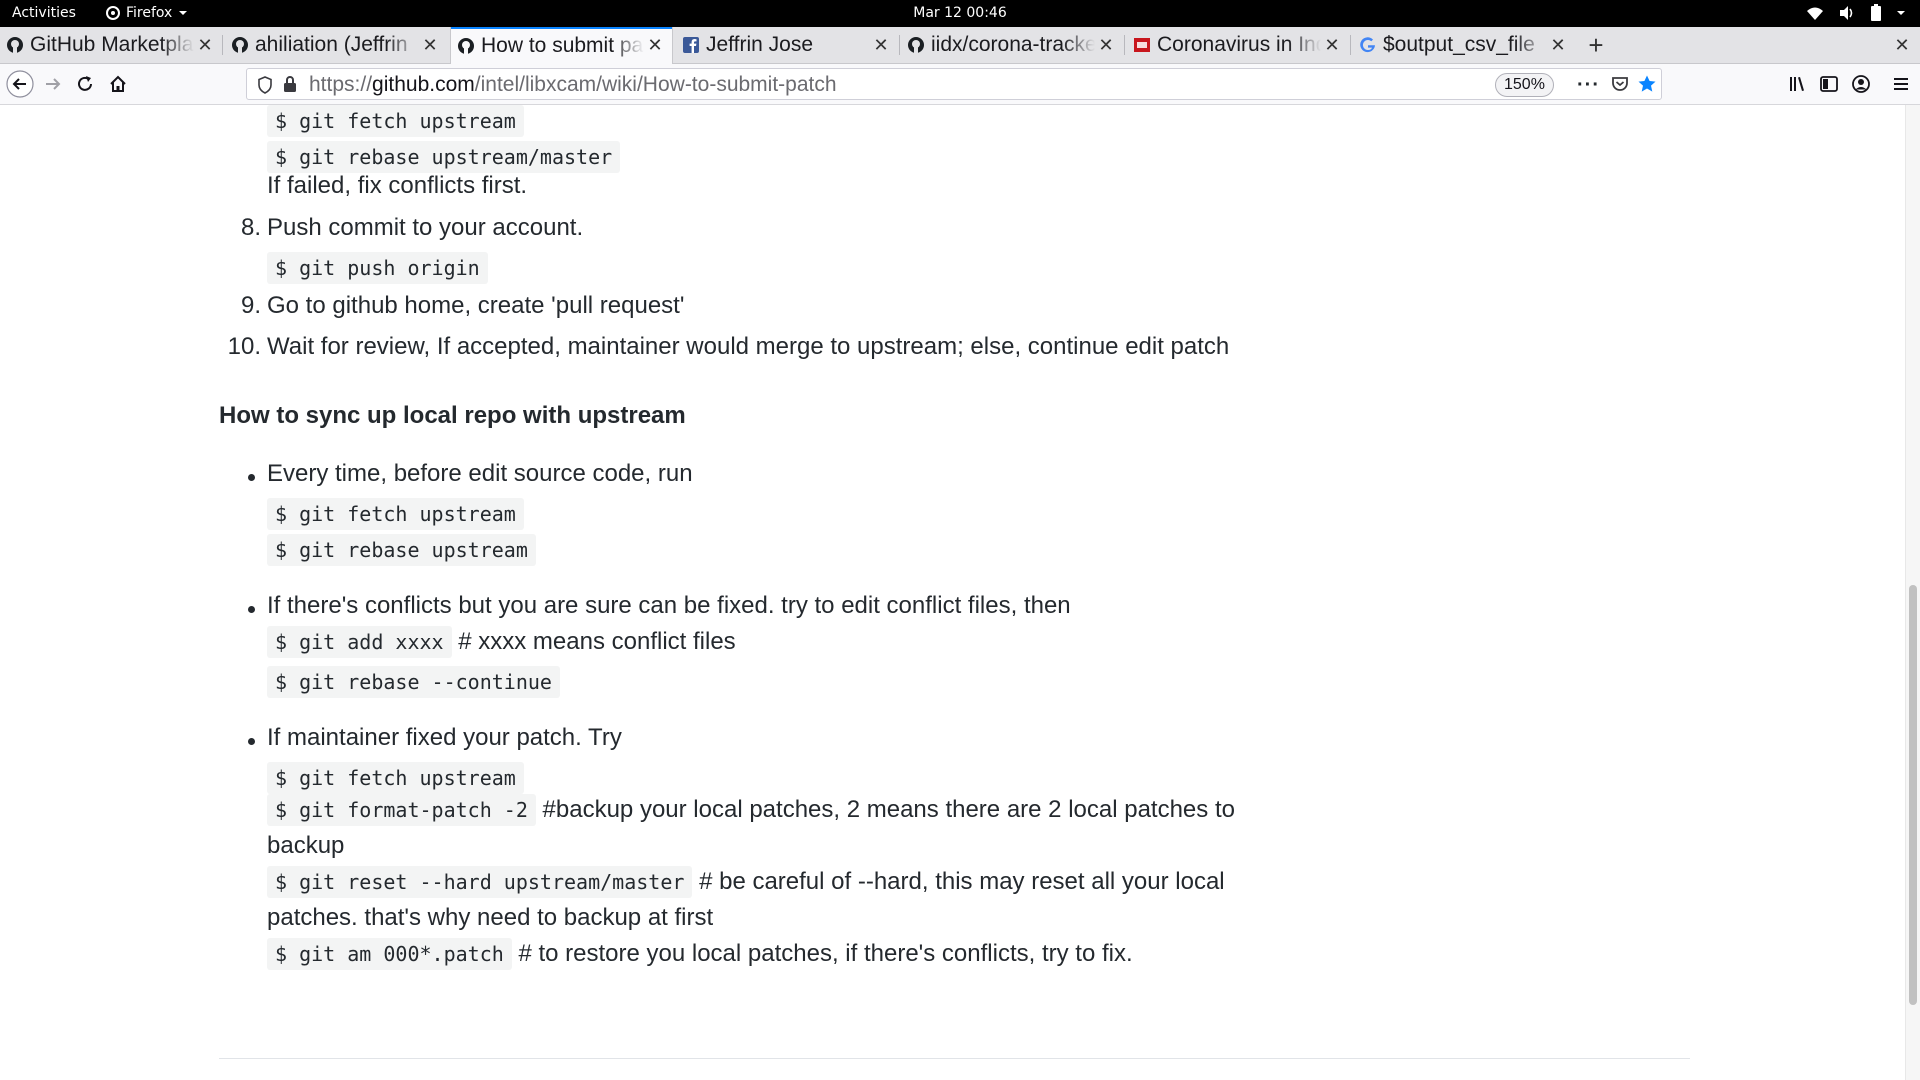 The height and width of the screenshot is (1080, 1920). What do you see at coordinates (1459, 44) in the screenshot?
I see `tab-title: $output_csv_file` at bounding box center [1459, 44].